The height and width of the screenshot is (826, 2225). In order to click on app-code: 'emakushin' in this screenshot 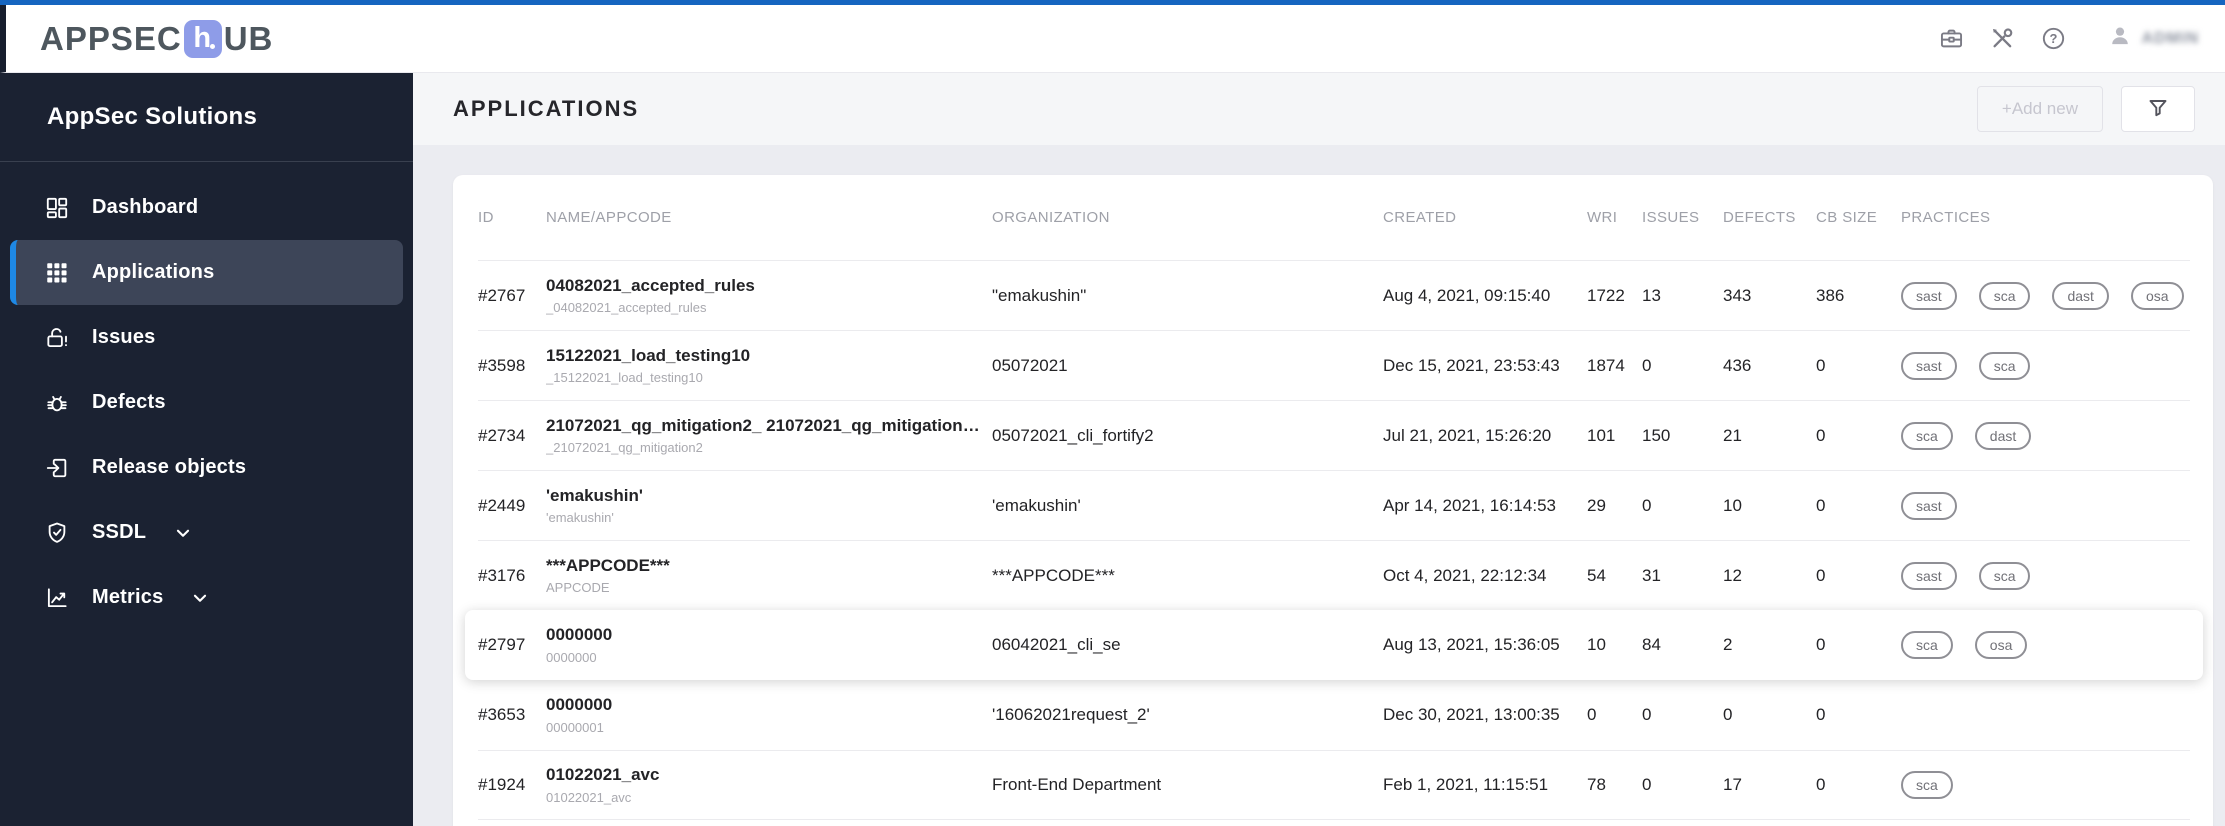, I will do `click(580, 518)`.